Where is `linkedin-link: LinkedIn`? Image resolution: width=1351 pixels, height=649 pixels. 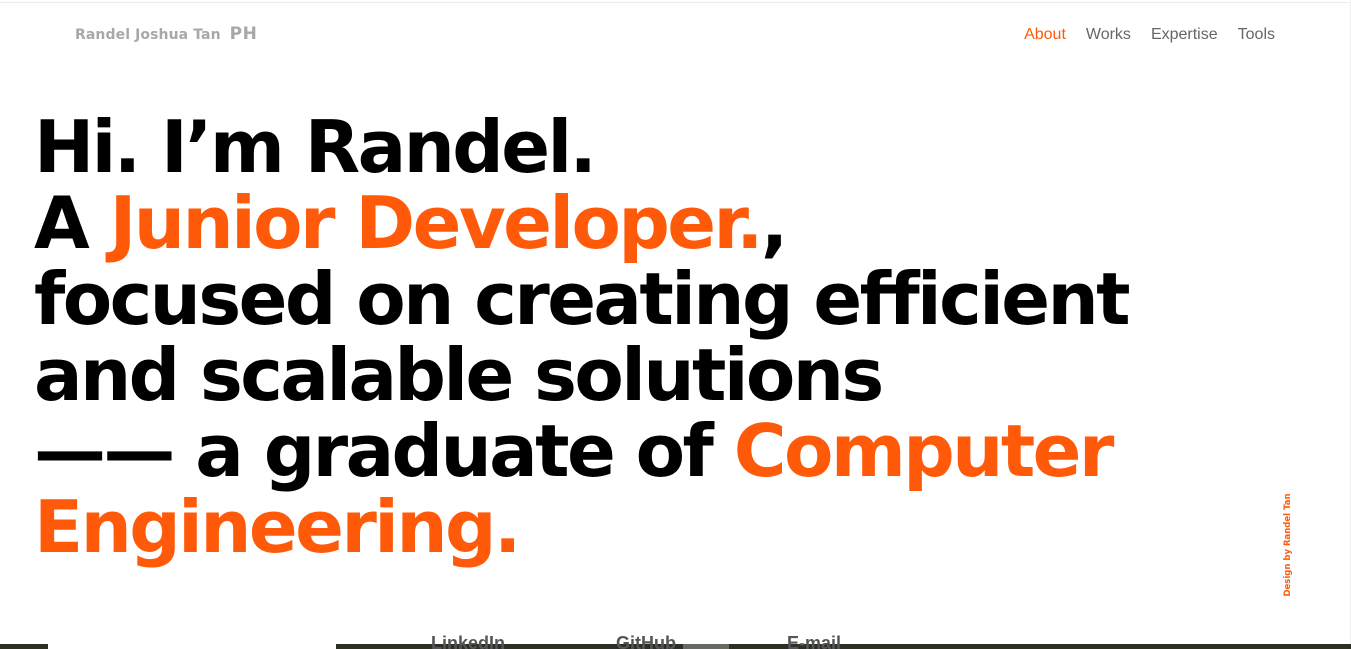
linkedin-link: LinkedIn is located at coordinates (468, 641).